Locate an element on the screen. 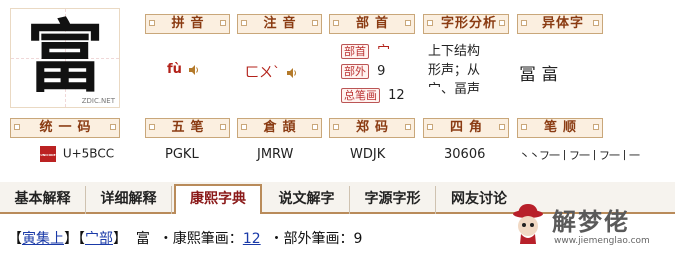 The width and height of the screenshot is (675, 257). pinyin-value: fù is located at coordinates (183, 69).